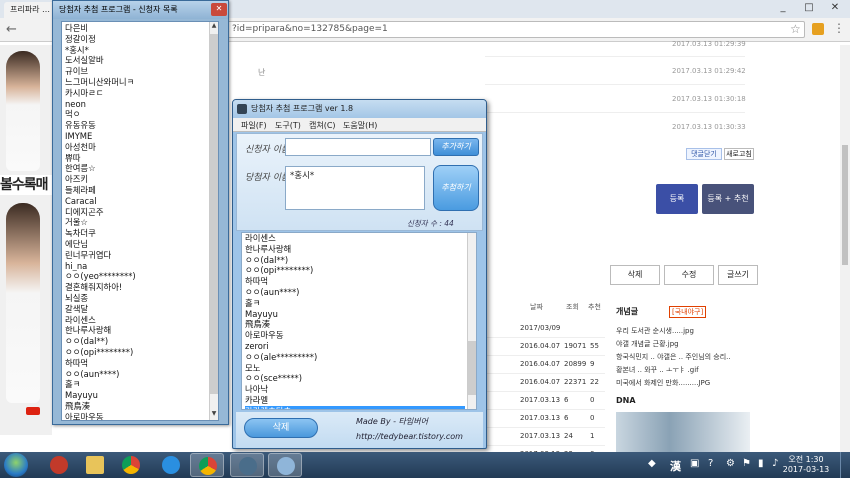 The width and height of the screenshot is (850, 478). I want to click on close-button: ✕, so click(835, 8).